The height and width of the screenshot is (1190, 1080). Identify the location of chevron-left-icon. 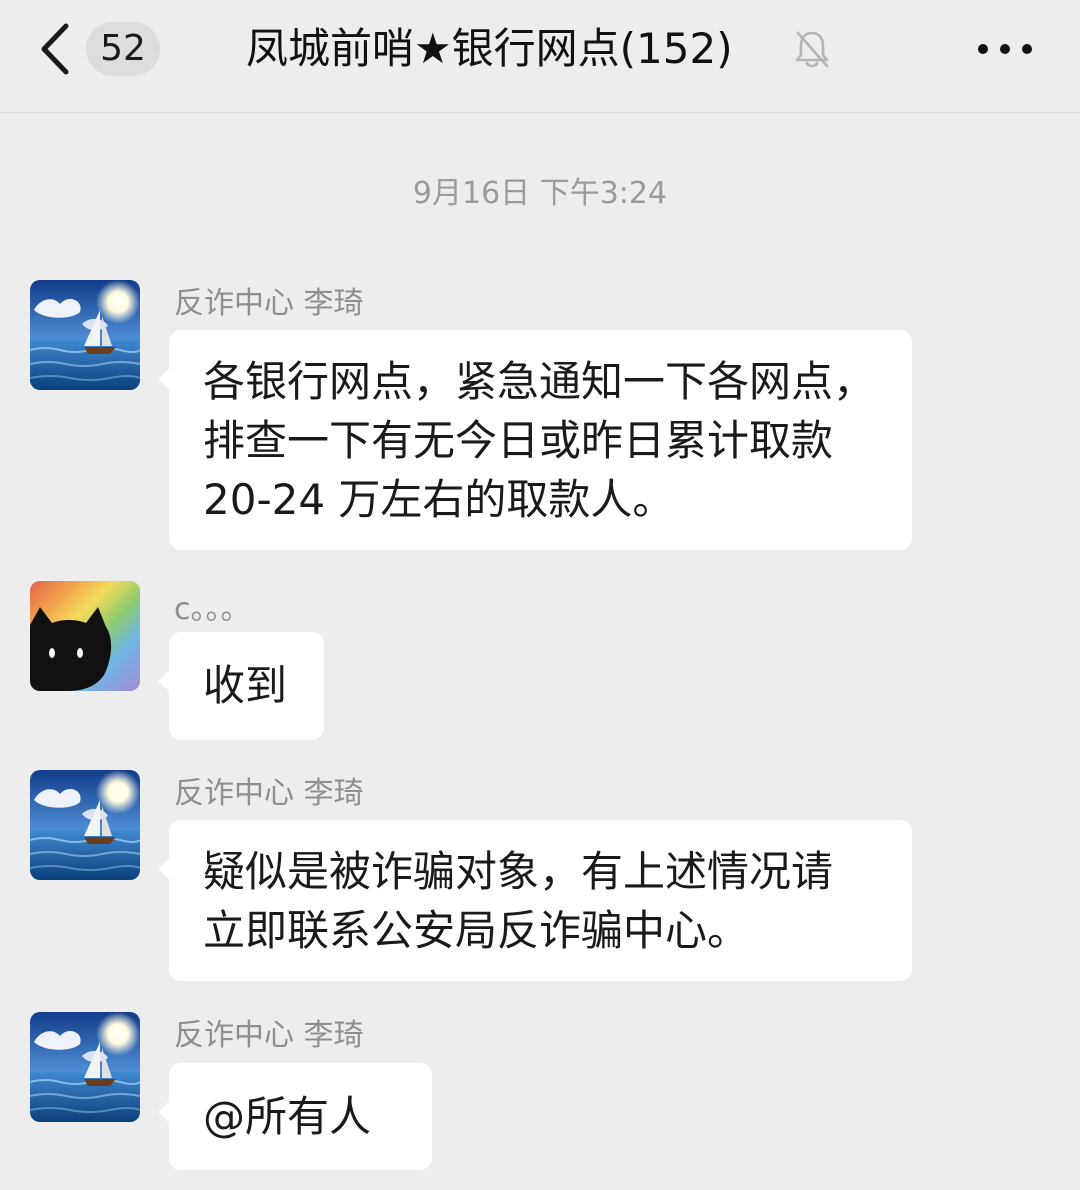
(55, 49).